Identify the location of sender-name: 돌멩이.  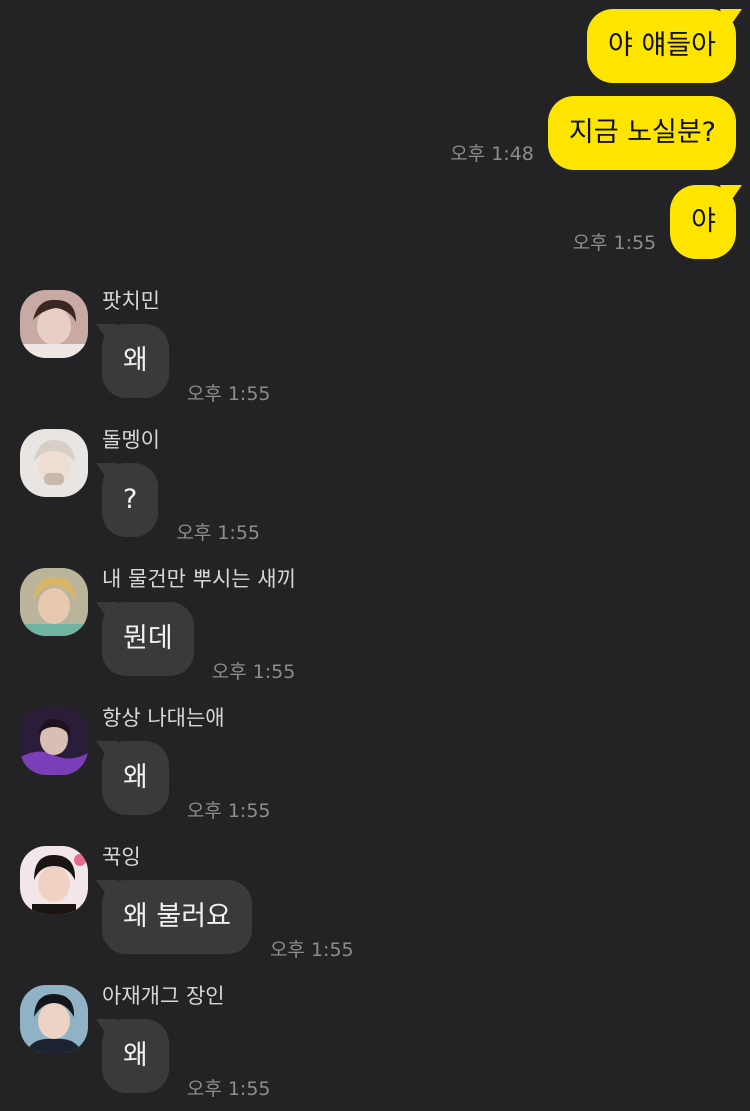
(131, 440).